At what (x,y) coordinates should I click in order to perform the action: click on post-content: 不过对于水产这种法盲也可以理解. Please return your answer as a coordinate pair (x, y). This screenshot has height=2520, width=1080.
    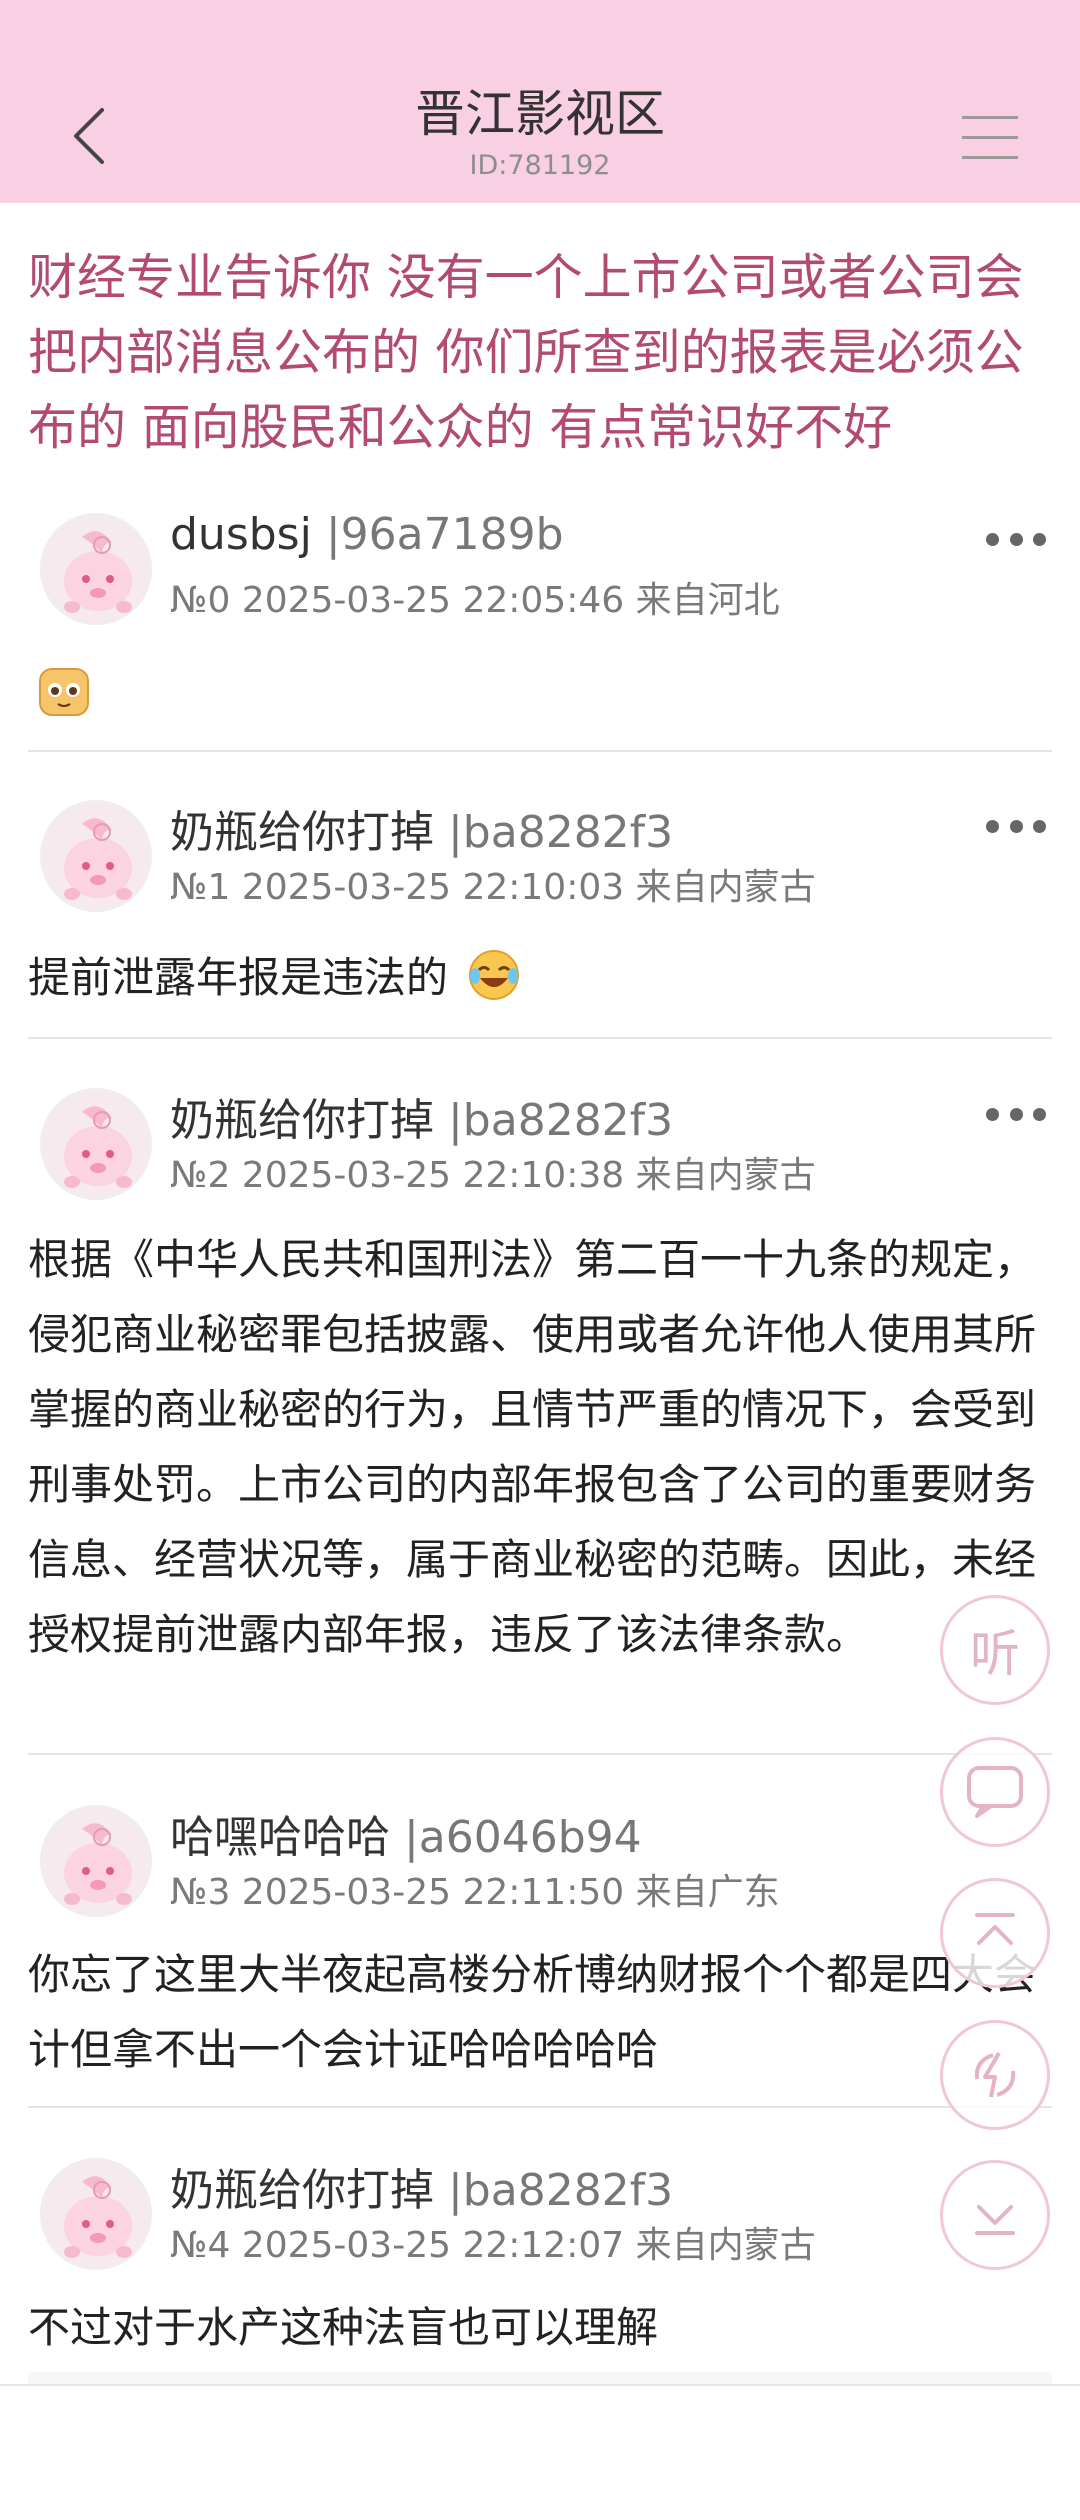
    Looking at the image, I should click on (343, 2327).